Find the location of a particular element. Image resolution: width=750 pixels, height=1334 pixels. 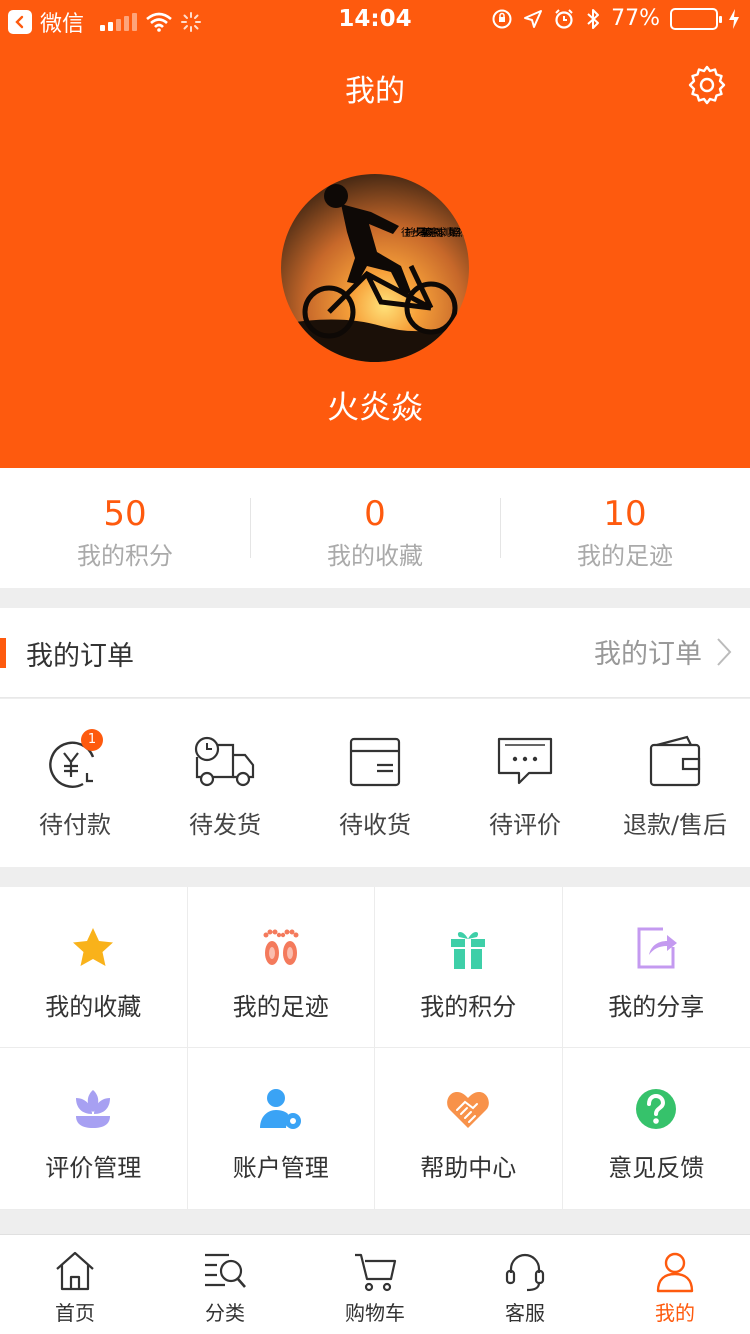

rotation-lock-icon is located at coordinates (502, 18).